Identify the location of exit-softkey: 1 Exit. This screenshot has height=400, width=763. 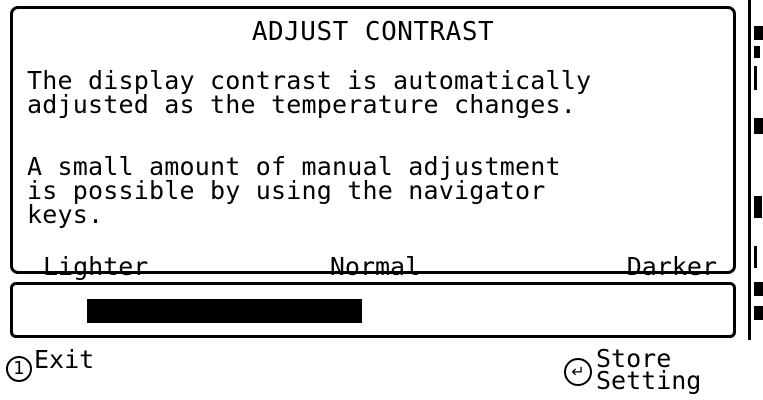
(50, 366).